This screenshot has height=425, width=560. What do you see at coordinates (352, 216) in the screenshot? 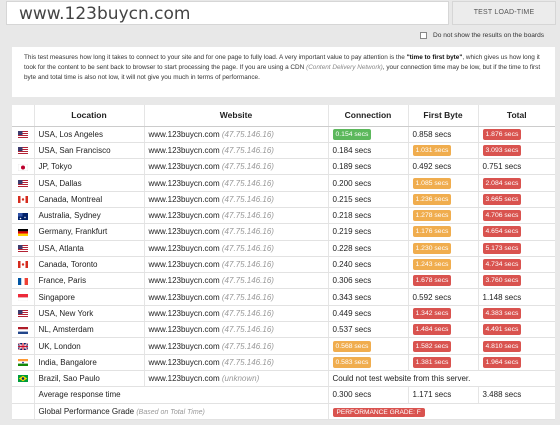
I see `connection-value: 0.218 secs` at bounding box center [352, 216].